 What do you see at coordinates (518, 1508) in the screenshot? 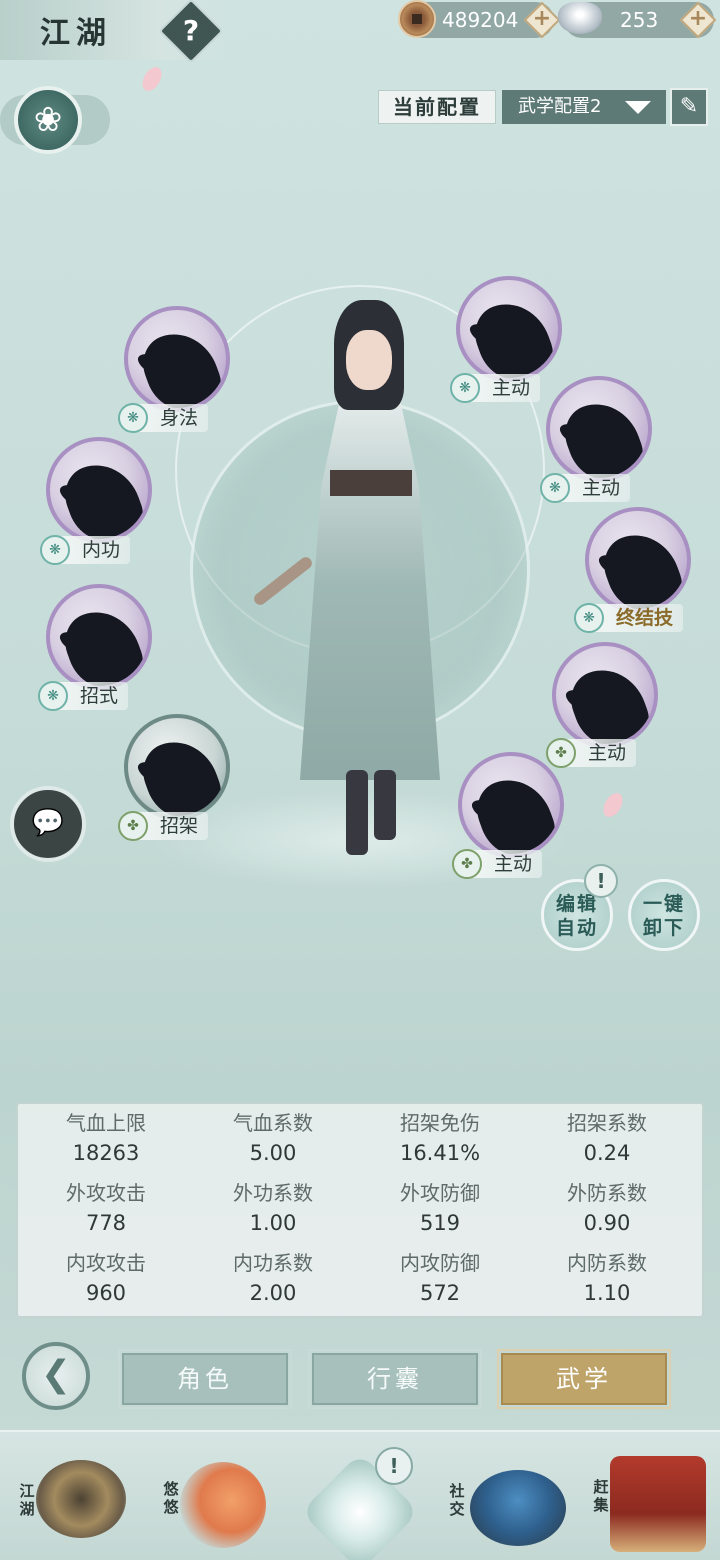
I see `wave-bowl-icon` at bounding box center [518, 1508].